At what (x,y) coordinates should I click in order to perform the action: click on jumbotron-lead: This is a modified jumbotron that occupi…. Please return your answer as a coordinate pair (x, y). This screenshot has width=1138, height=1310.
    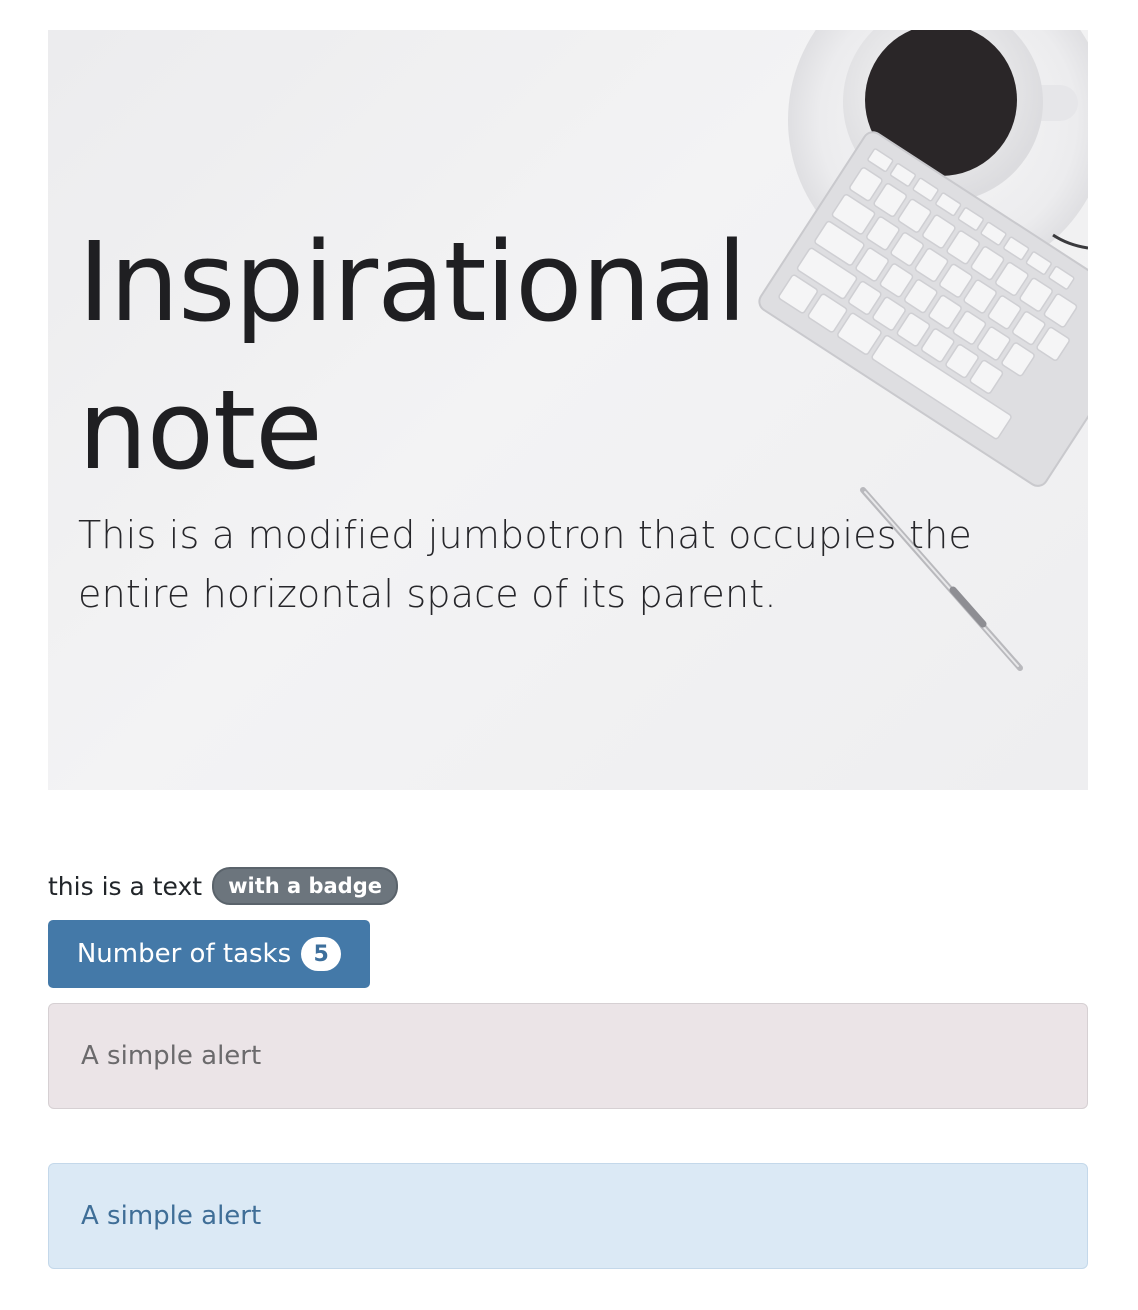
    Looking at the image, I should click on (525, 564).